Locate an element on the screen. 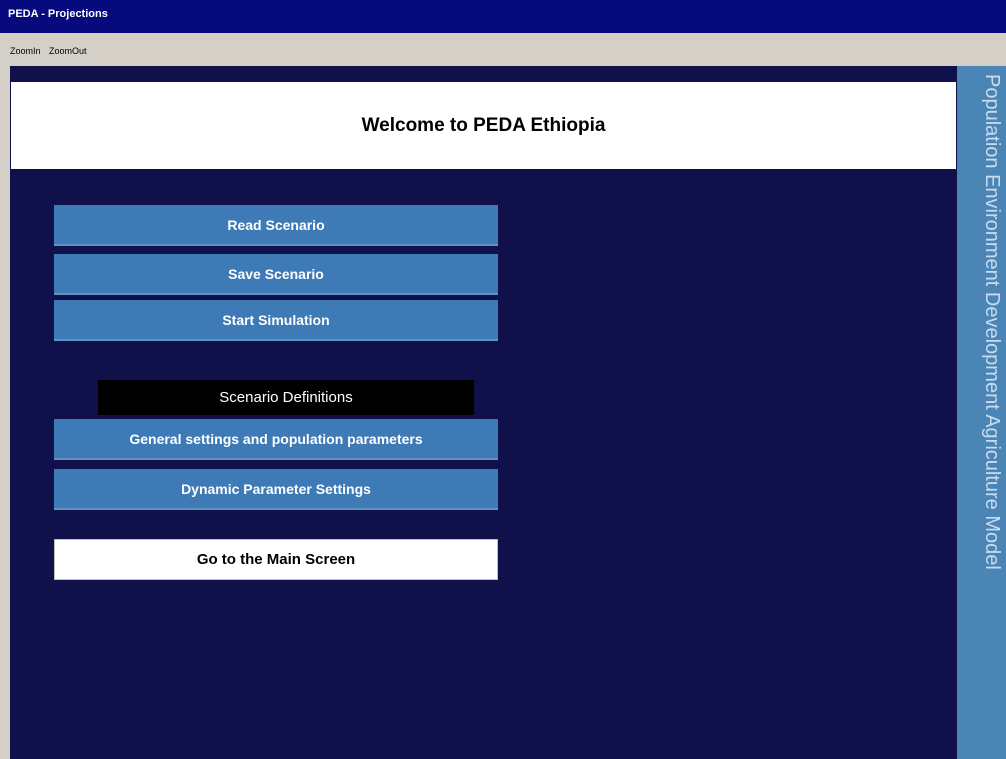 Image resolution: width=1006 pixels, height=759 pixels. go-to-main-screen-button: Go to the Main Screen is located at coordinates (276, 559).